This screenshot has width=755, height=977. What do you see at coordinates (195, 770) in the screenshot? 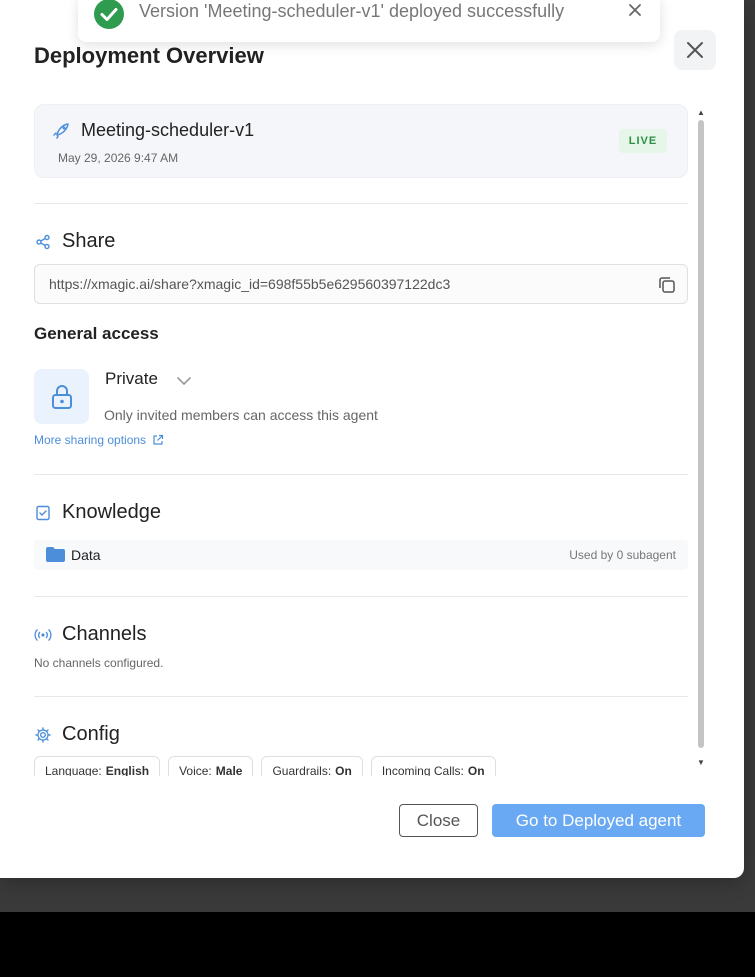
I see `chip-label: Voice:` at bounding box center [195, 770].